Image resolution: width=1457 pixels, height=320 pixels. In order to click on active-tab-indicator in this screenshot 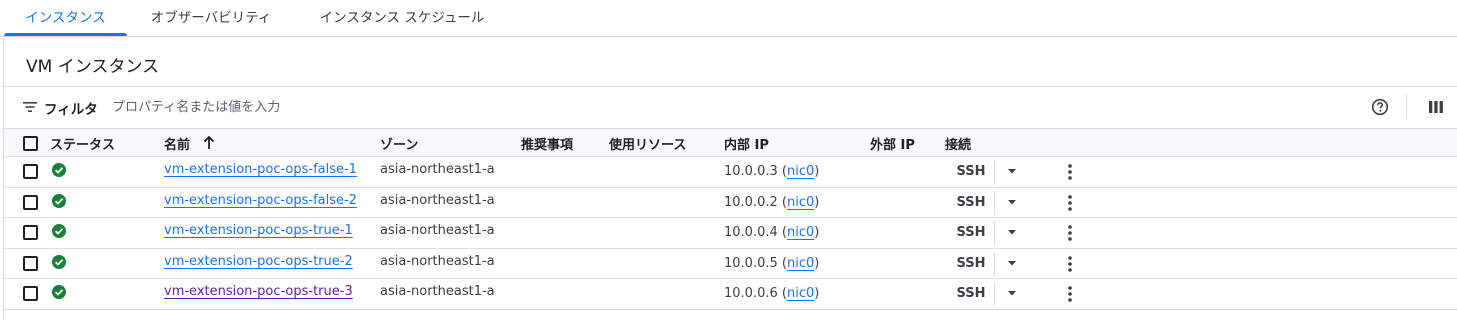, I will do `click(65, 34)`.